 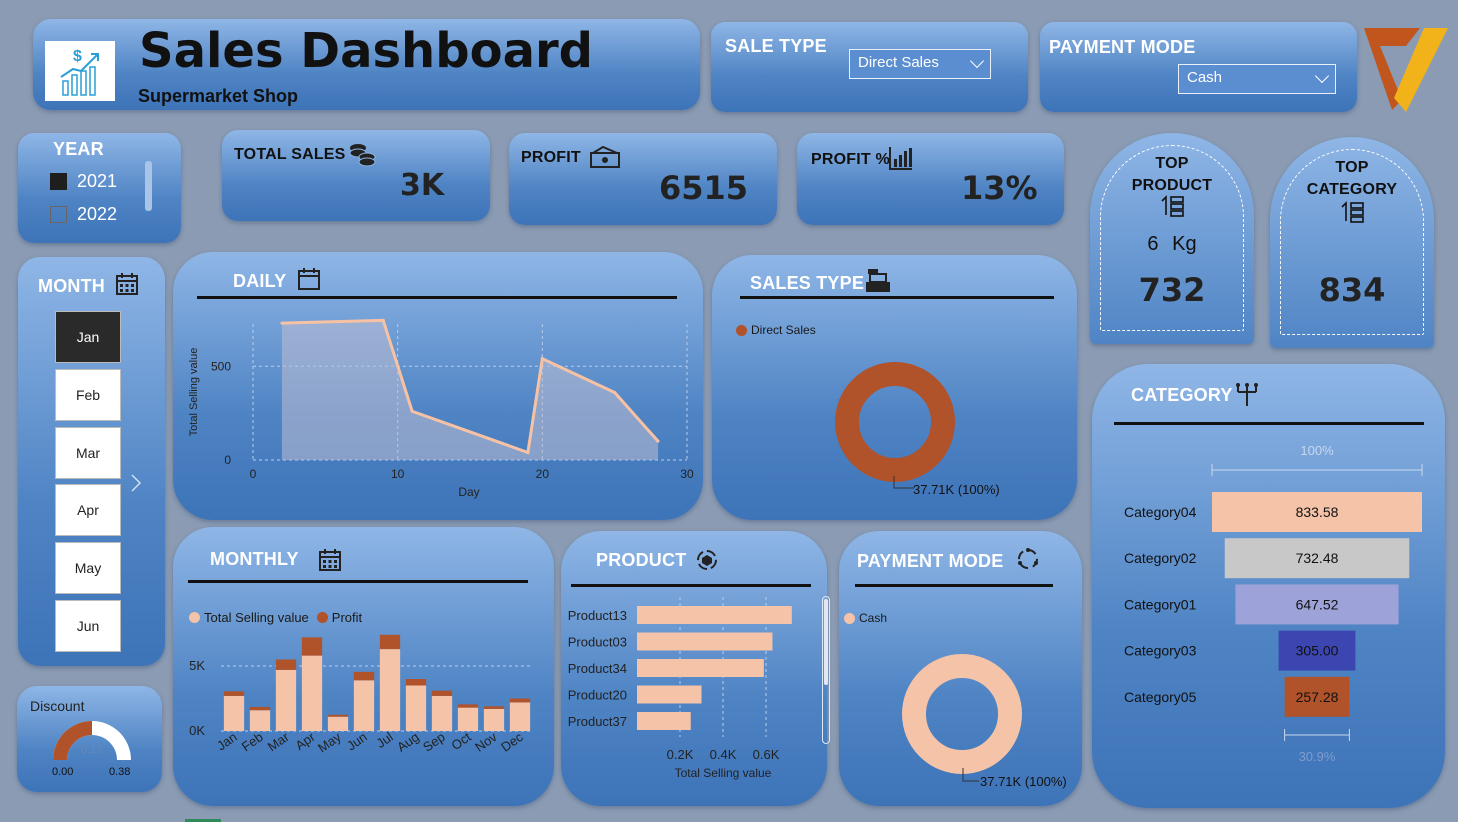 I want to click on bar-profit-aug, so click(x=416, y=682).